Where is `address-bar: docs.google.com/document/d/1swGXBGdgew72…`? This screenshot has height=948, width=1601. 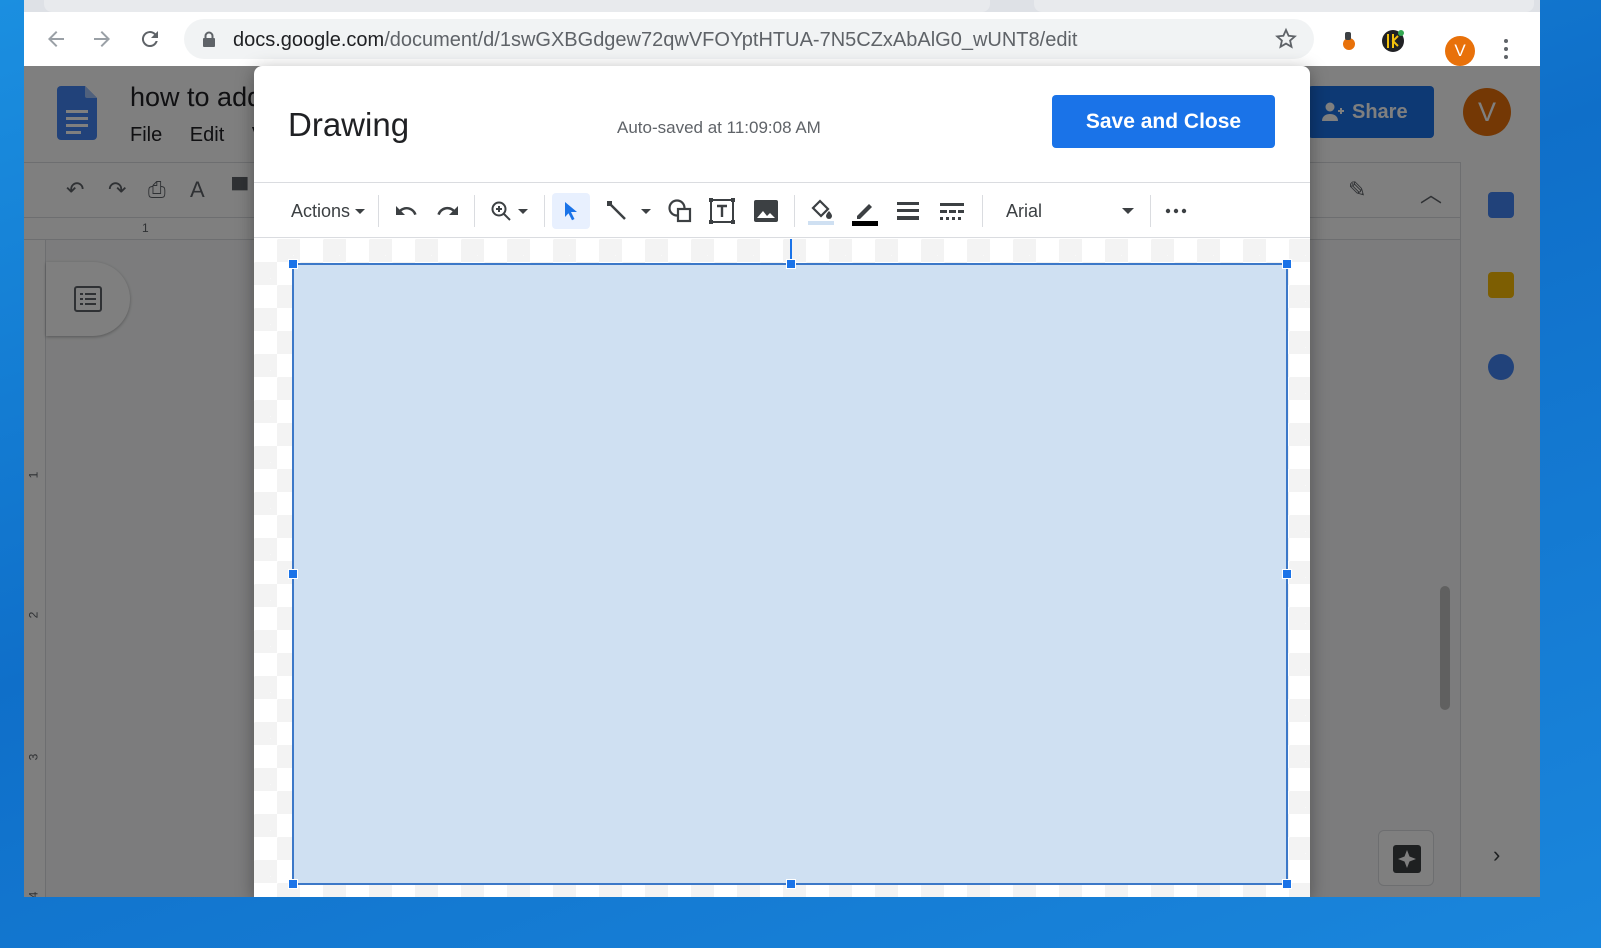 address-bar: docs.google.com/document/d/1swGXBGdgew72… is located at coordinates (749, 39).